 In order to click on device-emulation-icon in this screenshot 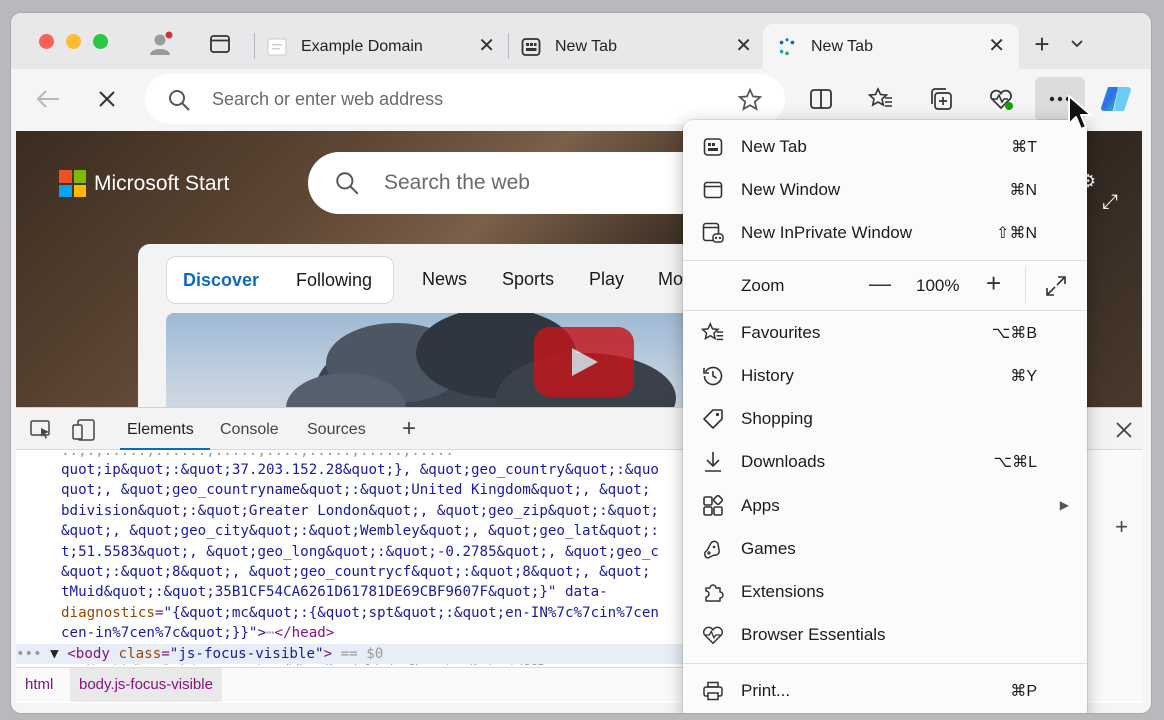, I will do `click(84, 430)`.